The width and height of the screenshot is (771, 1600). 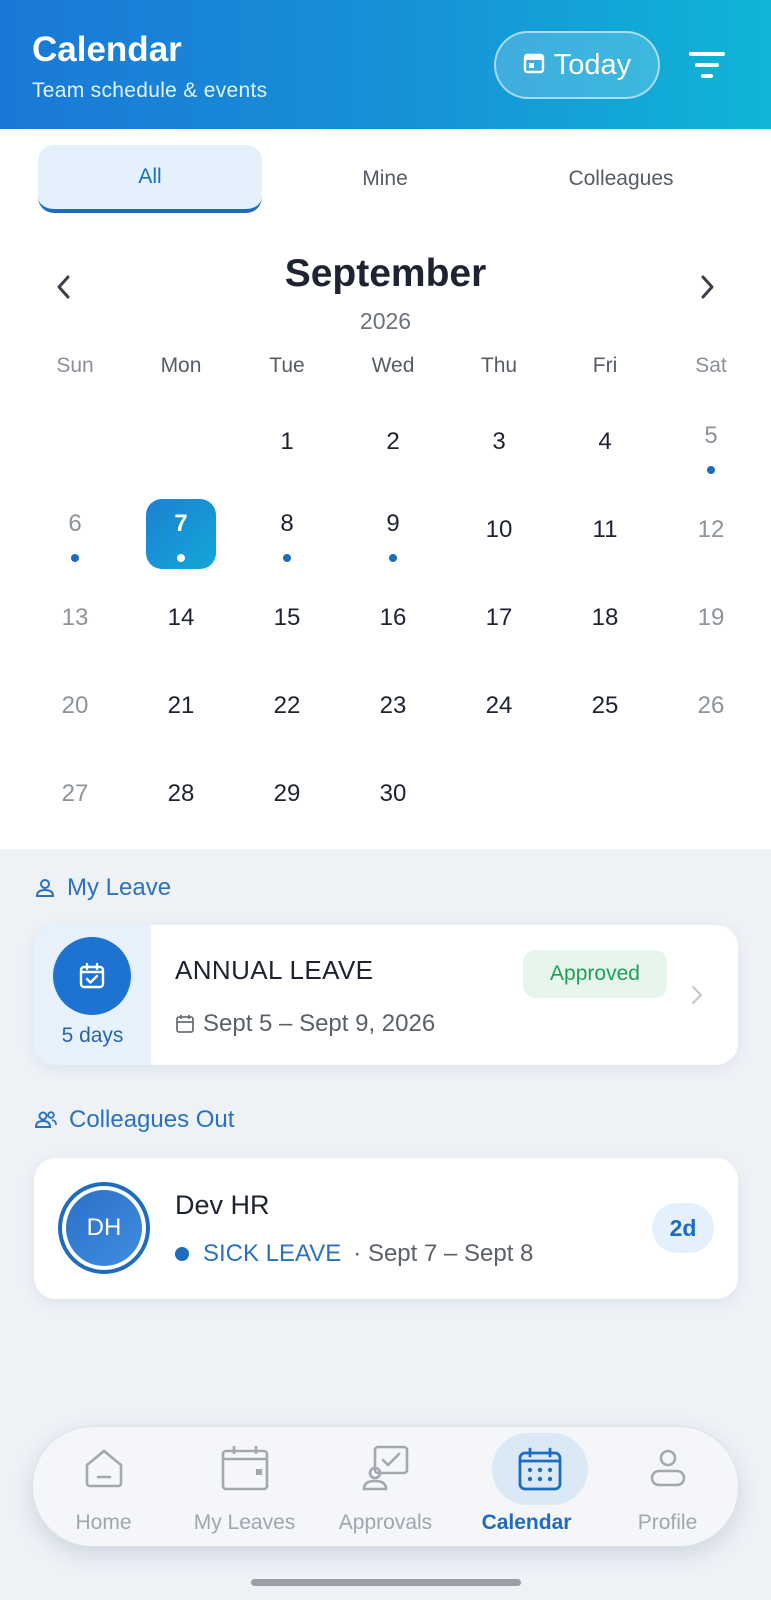 I want to click on calendar-day: 19, so click(x=711, y=622).